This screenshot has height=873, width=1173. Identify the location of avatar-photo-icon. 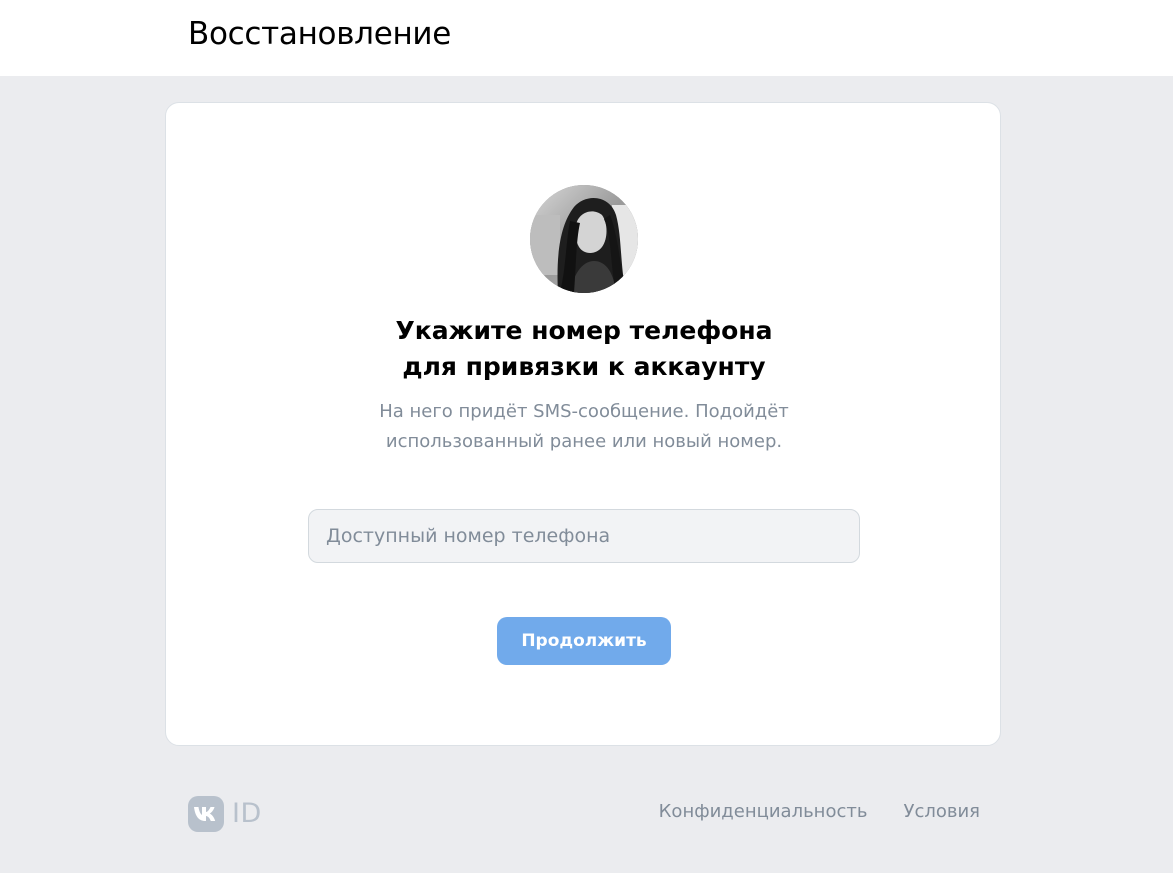
(584, 239).